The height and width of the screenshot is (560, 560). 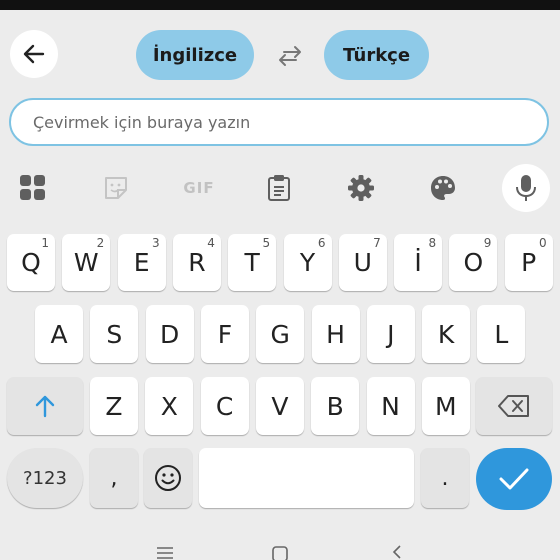 I want to click on key-a: A, so click(x=59, y=334).